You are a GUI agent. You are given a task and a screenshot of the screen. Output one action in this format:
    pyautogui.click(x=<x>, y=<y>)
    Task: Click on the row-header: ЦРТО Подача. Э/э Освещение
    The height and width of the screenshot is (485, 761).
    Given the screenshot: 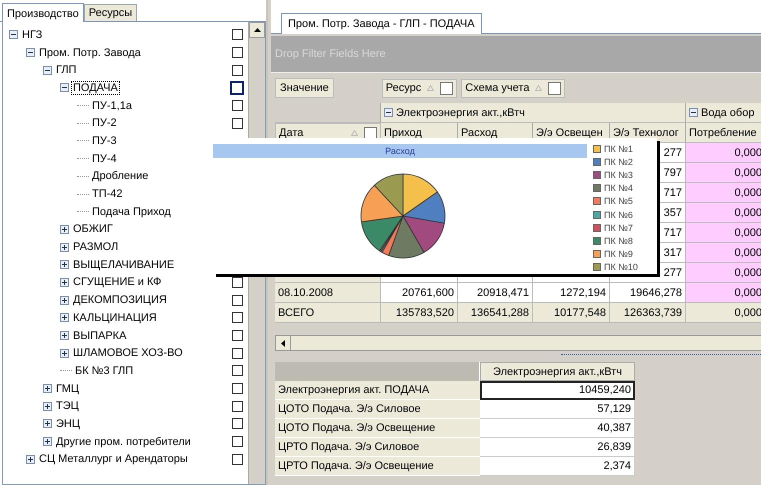 What is the action you would take?
    pyautogui.click(x=377, y=466)
    